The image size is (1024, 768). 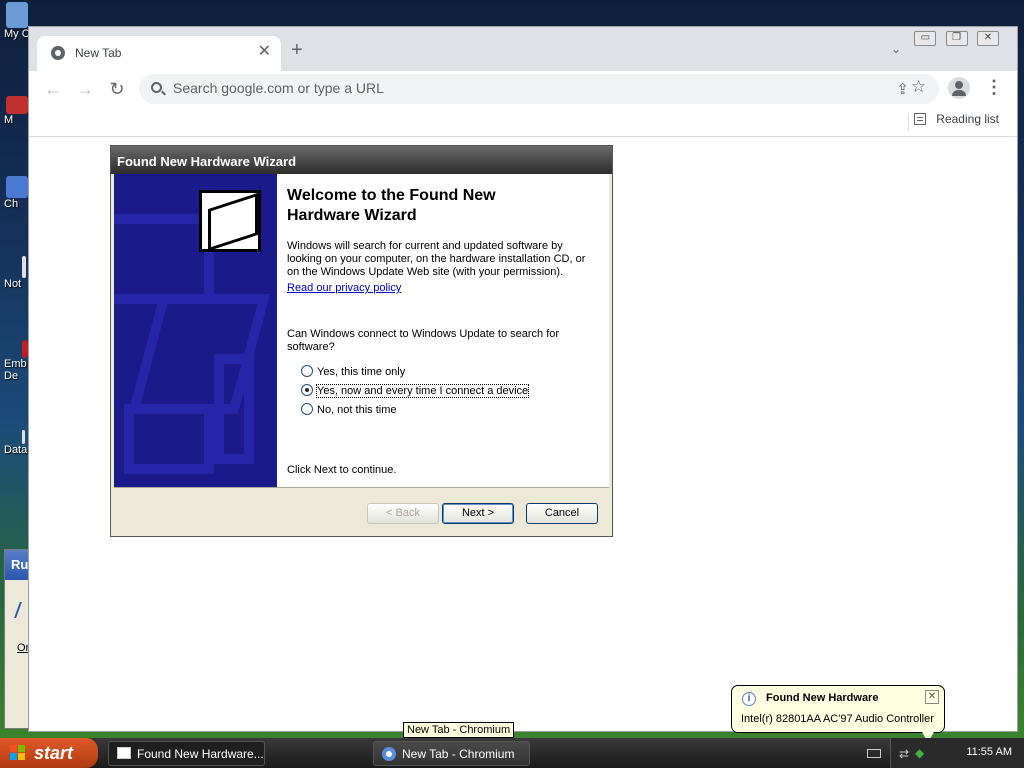 I want to click on clock: 11:55 AM, so click(x=989, y=752).